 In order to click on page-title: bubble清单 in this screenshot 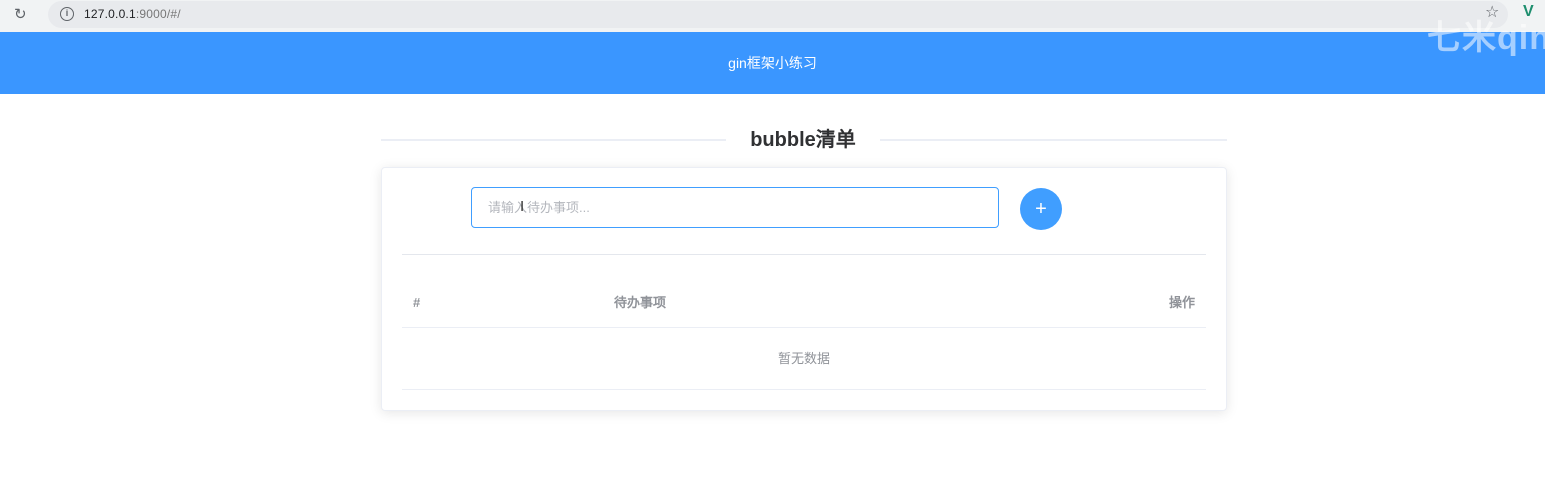, I will do `click(803, 142)`.